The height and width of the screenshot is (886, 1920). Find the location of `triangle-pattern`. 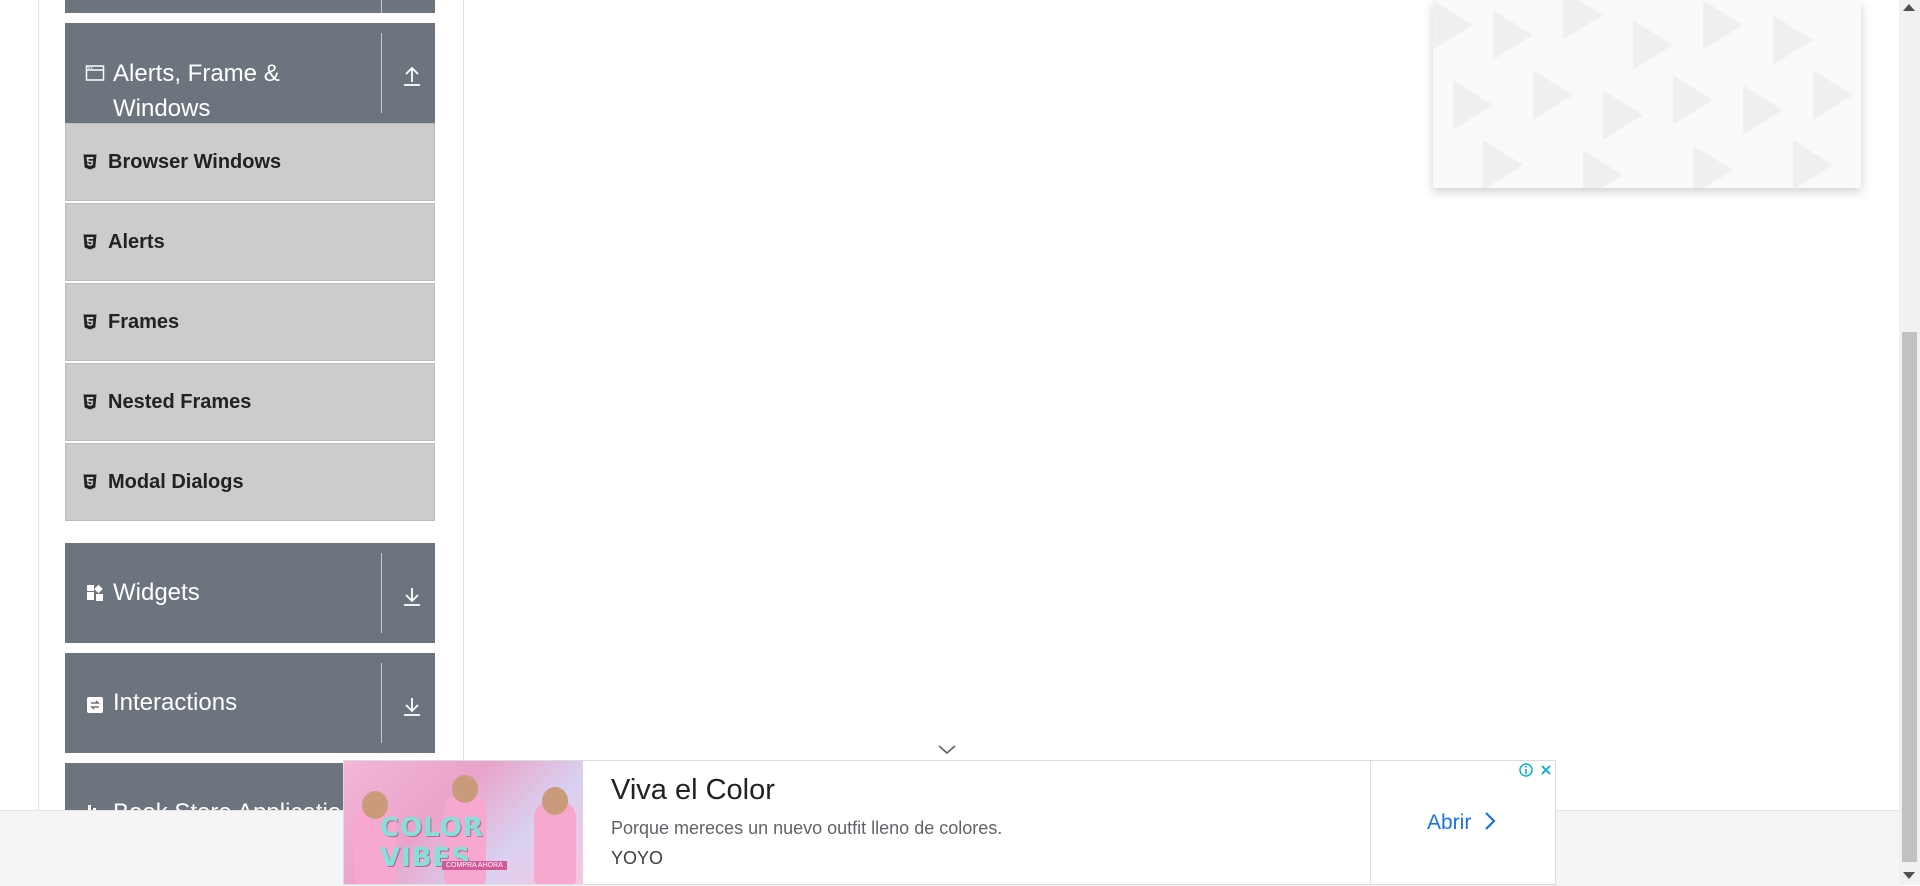

triangle-pattern is located at coordinates (1643, 94).